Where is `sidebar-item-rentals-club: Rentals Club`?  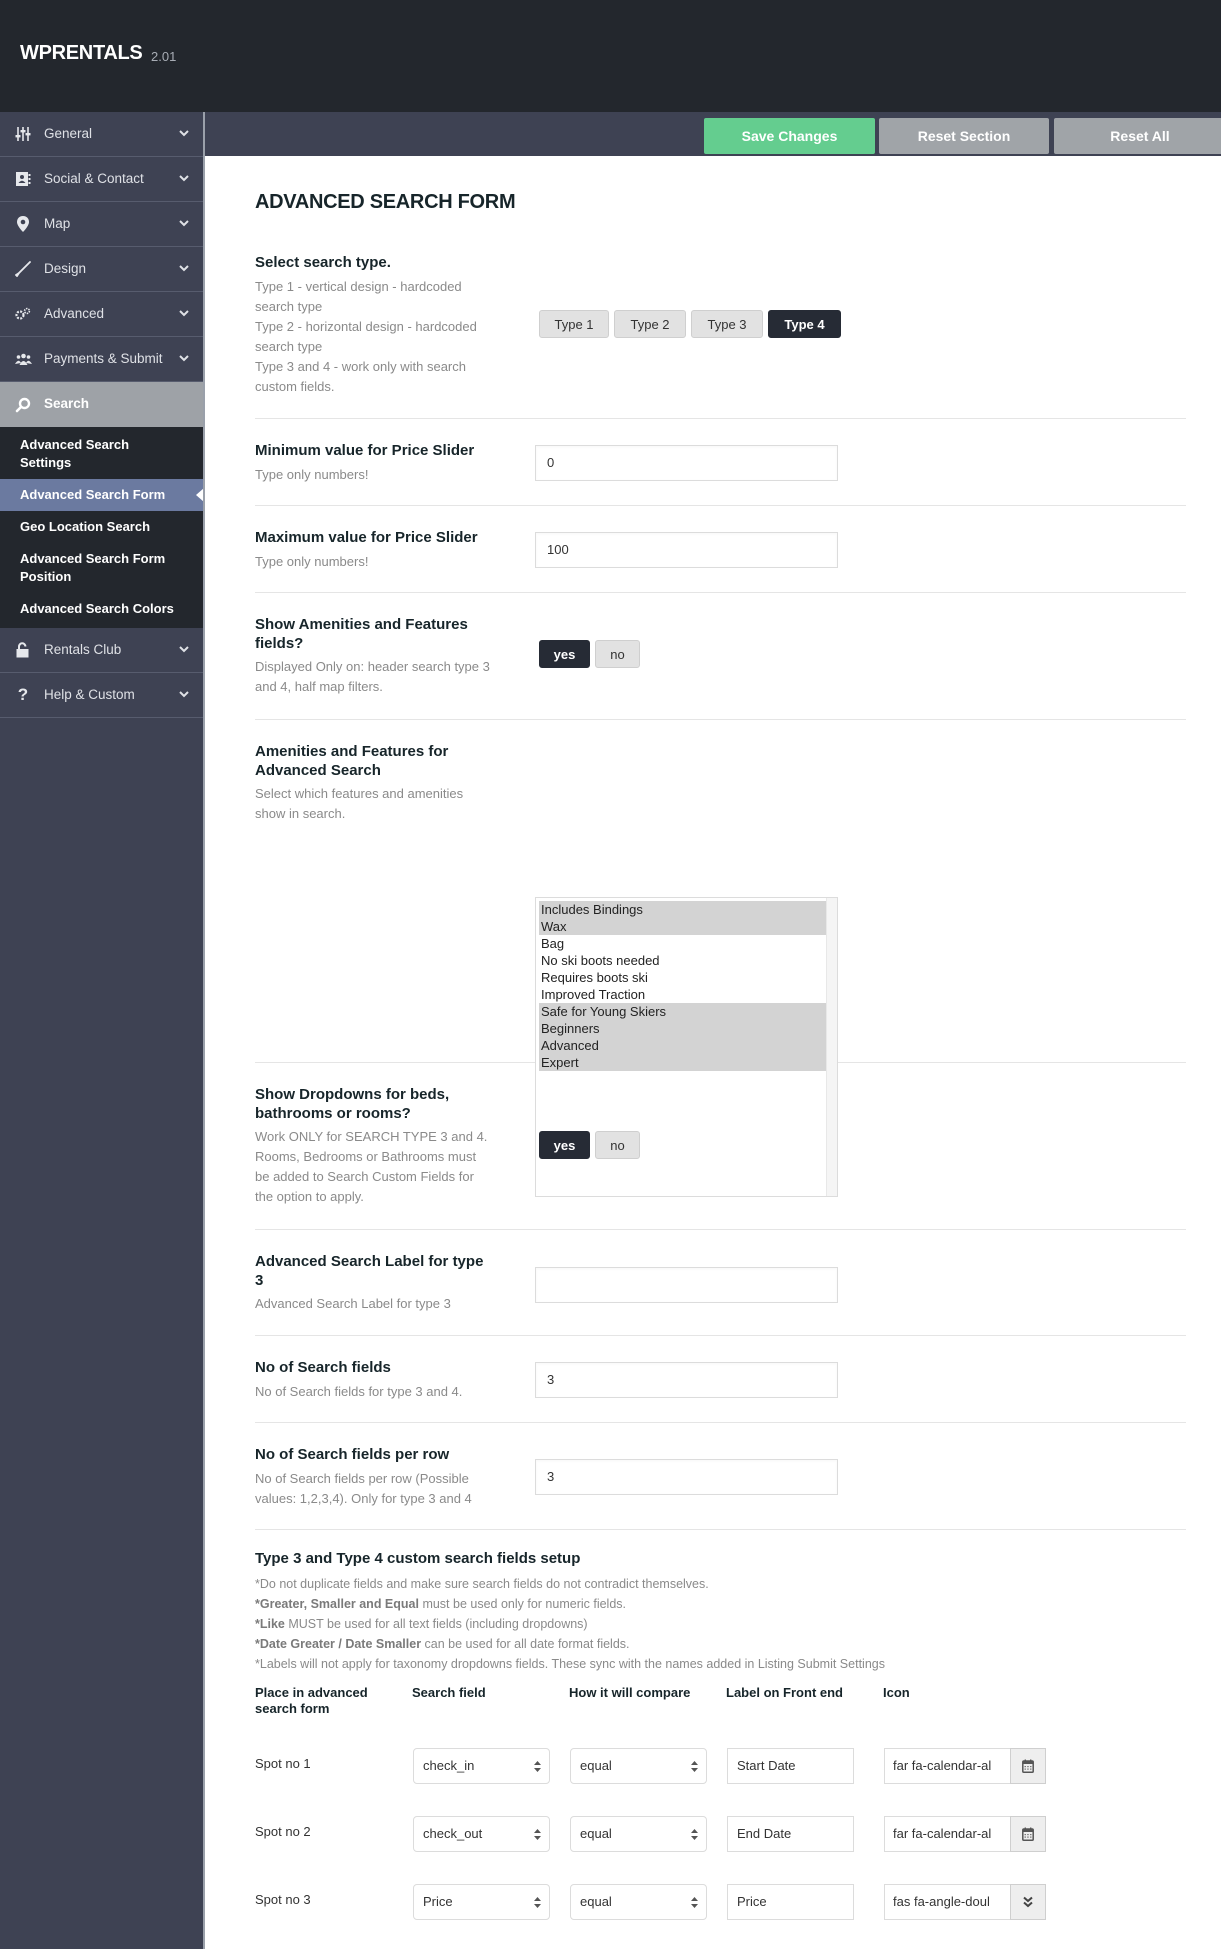
sidebar-item-rentals-club: Rentals Club is located at coordinates (101, 650).